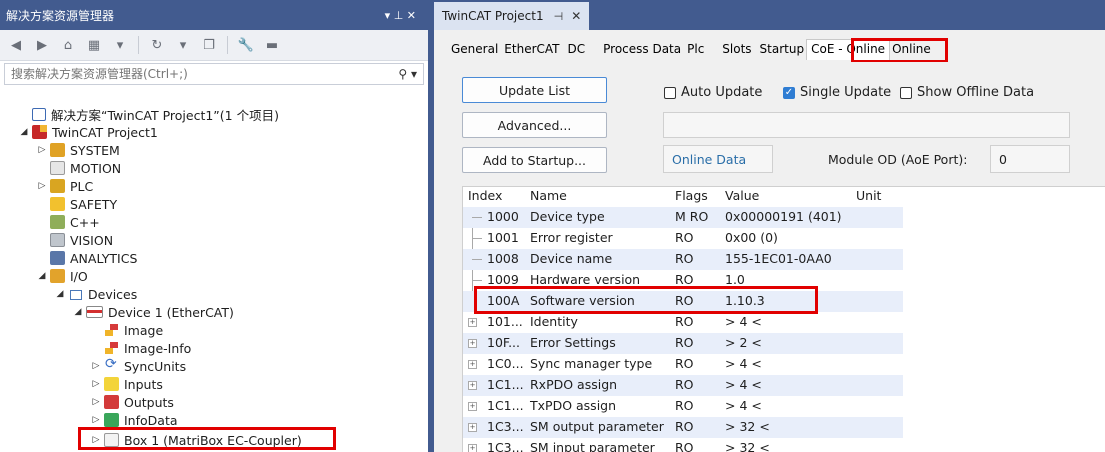  What do you see at coordinates (196, 440) in the screenshot?
I see `tree-node-box1: ▷ Box 1 (MatriBox EC-Coupler)` at bounding box center [196, 440].